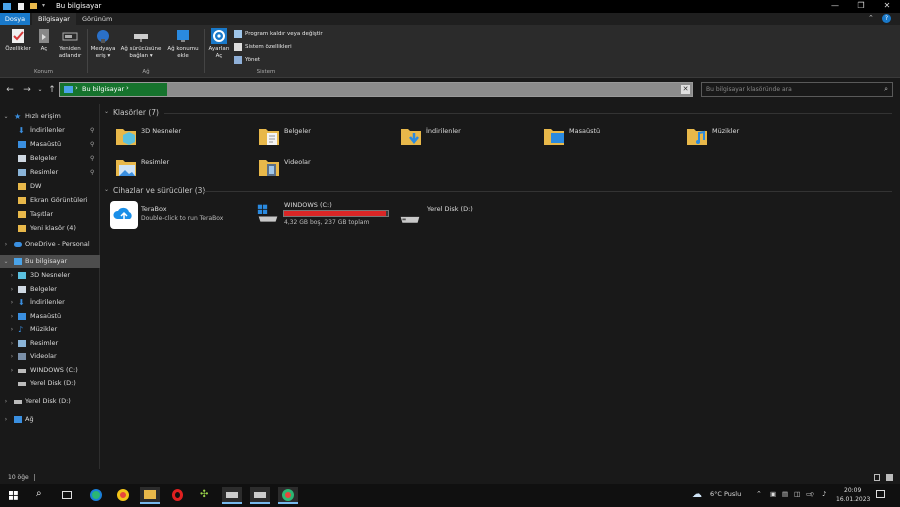  What do you see at coordinates (103, 44) in the screenshot?
I see `media-access-button: Medyaya eriş ▾` at bounding box center [103, 44].